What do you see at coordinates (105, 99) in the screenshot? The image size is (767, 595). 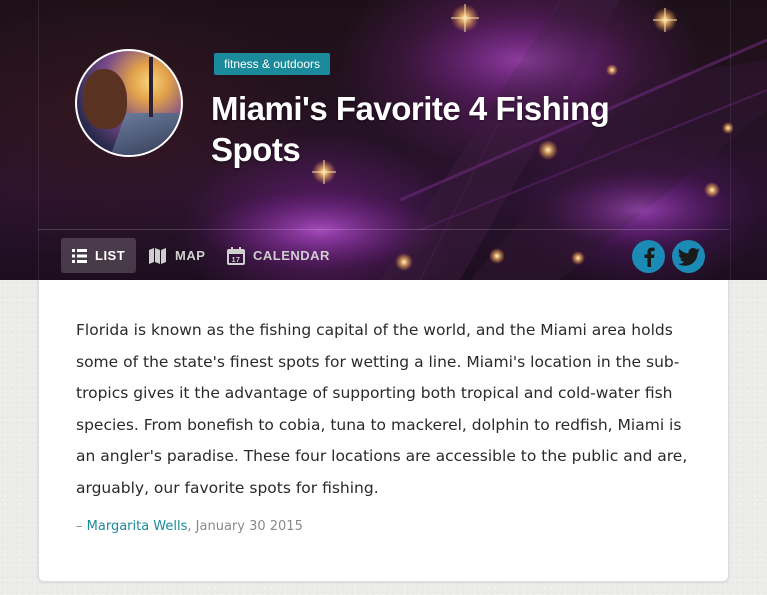 I see `avatar-face-shape` at bounding box center [105, 99].